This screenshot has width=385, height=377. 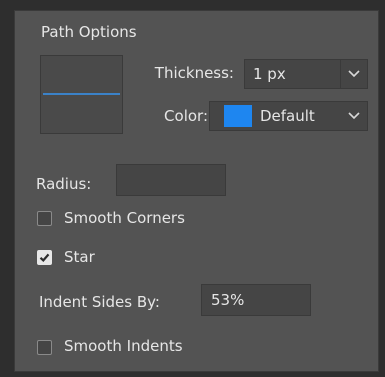 I want to click on radius-field, so click(x=171, y=180).